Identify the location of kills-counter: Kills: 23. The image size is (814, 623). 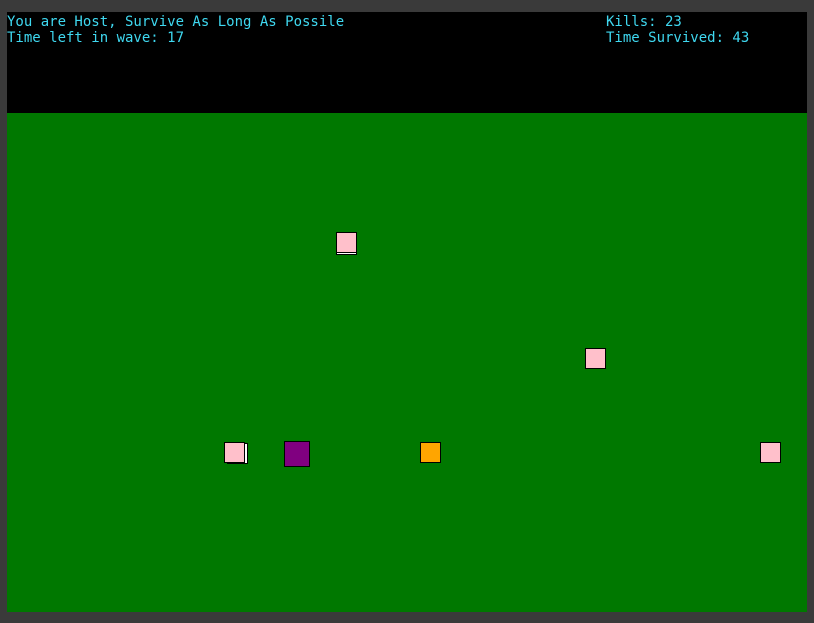
(644, 22).